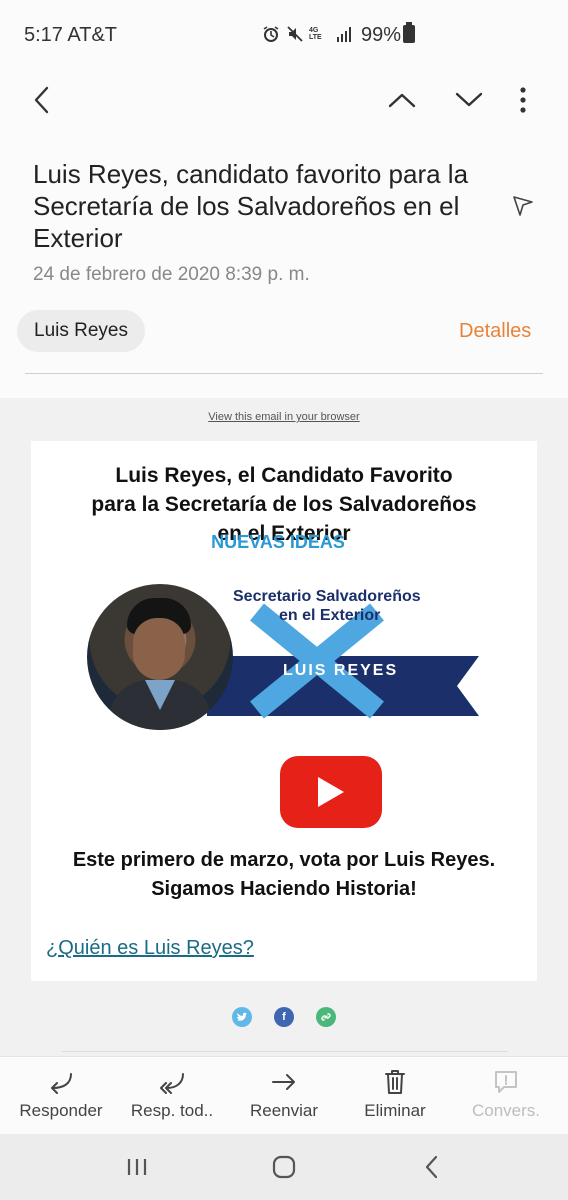 Image resolution: width=568 pixels, height=1200 pixels. What do you see at coordinates (506, 1094) in the screenshot?
I see `conversation-button: Convers.` at bounding box center [506, 1094].